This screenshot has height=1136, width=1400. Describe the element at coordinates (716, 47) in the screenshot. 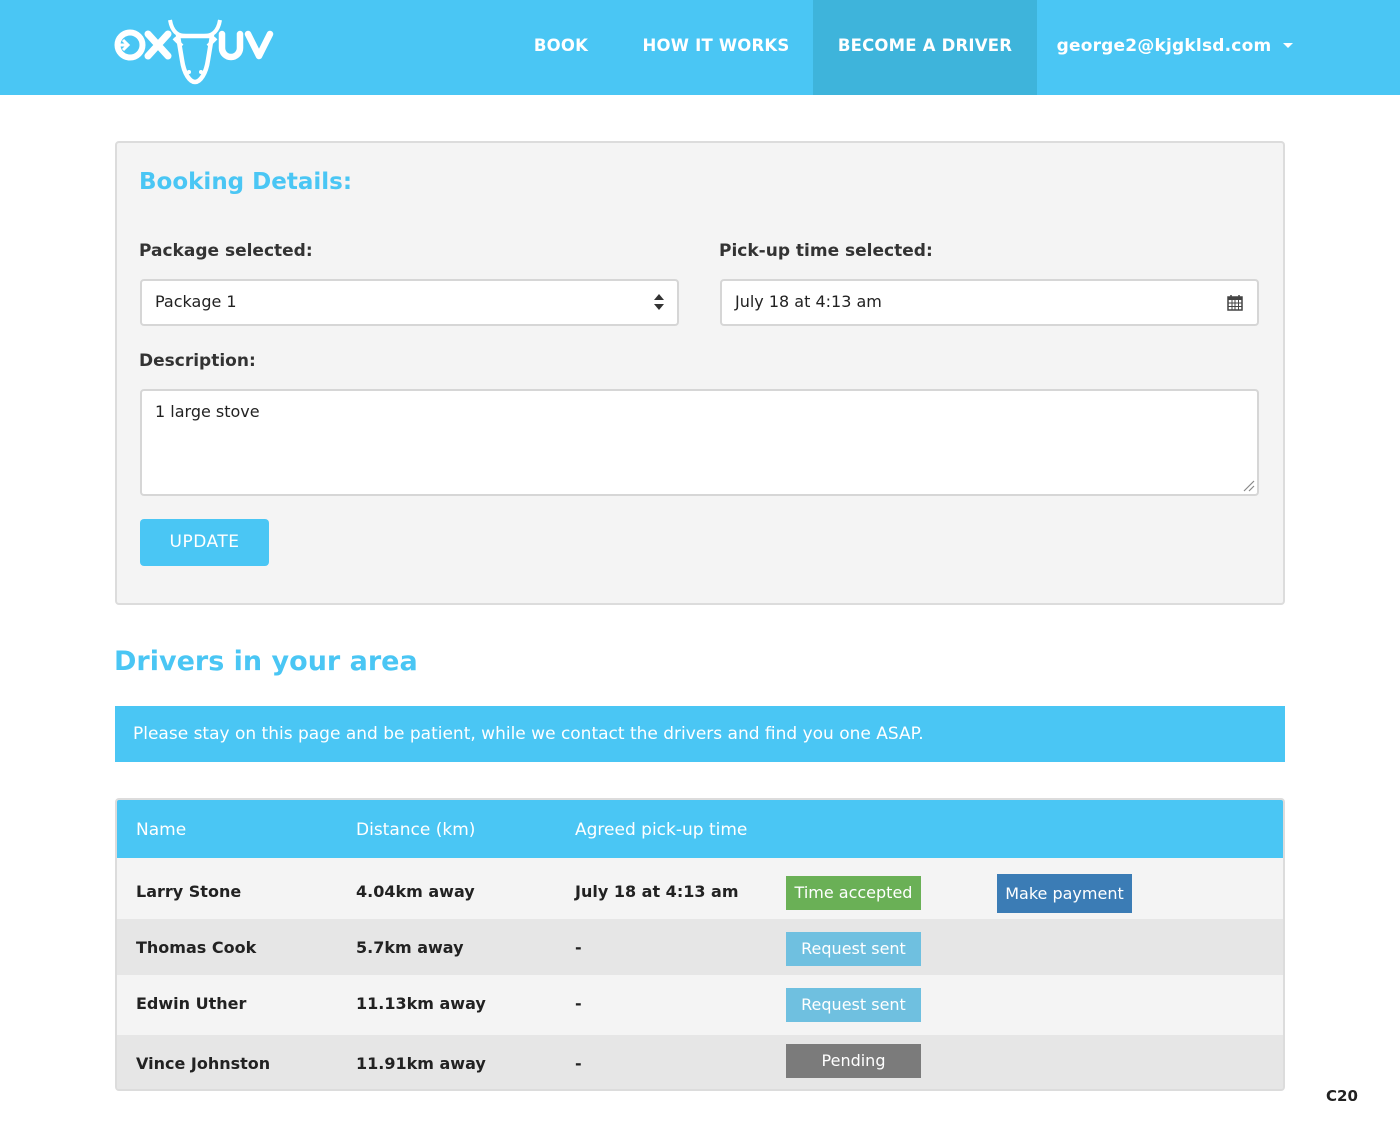

I see `nav-how-it-works: HOW IT WORKS` at that location.